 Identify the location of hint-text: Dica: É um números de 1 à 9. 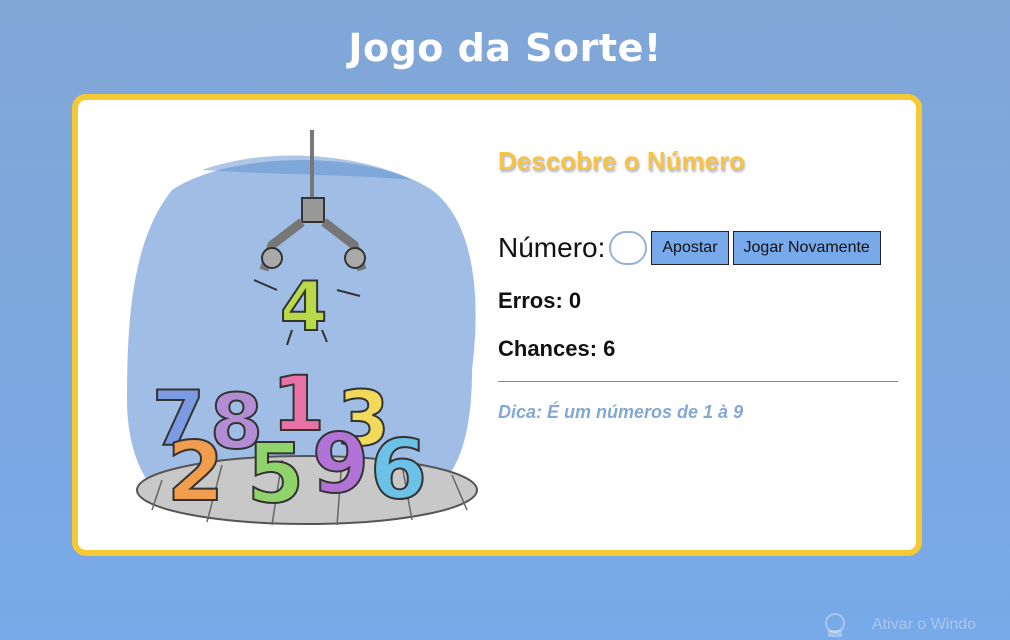
(621, 412).